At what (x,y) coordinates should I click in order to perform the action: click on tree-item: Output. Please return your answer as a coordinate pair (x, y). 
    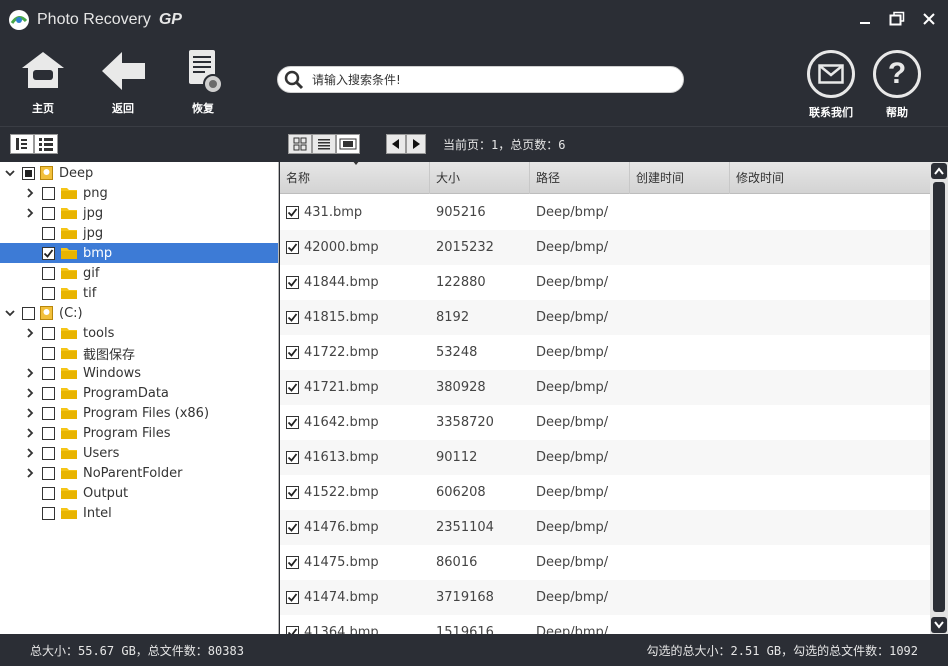
    Looking at the image, I should click on (139, 493).